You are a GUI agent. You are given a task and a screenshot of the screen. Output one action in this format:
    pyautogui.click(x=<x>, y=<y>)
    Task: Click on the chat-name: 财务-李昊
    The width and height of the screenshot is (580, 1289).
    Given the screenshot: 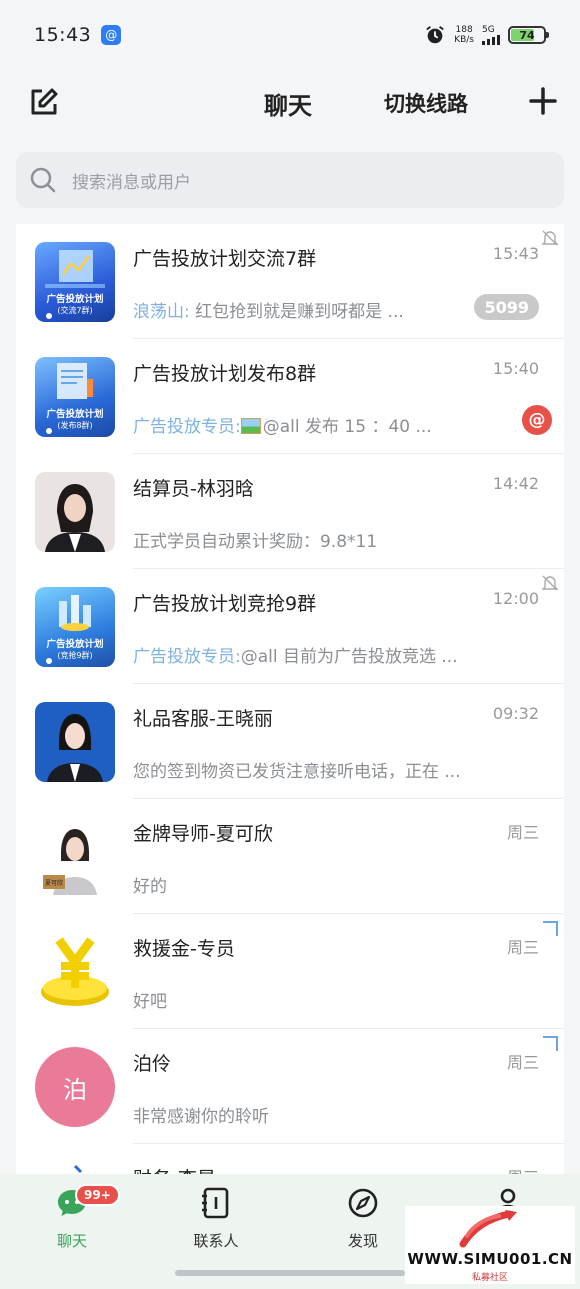 What is the action you would take?
    pyautogui.click(x=174, y=1169)
    